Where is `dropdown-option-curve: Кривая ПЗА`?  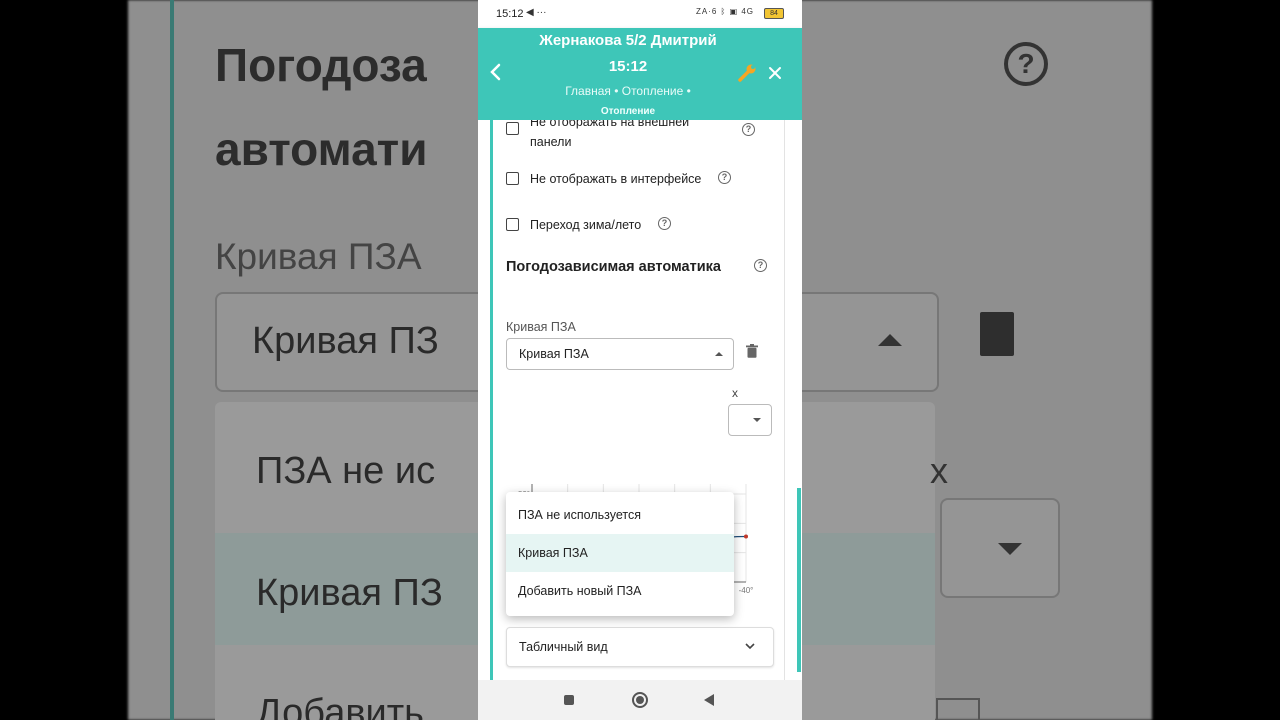
dropdown-option-curve: Кривая ПЗА is located at coordinates (620, 553).